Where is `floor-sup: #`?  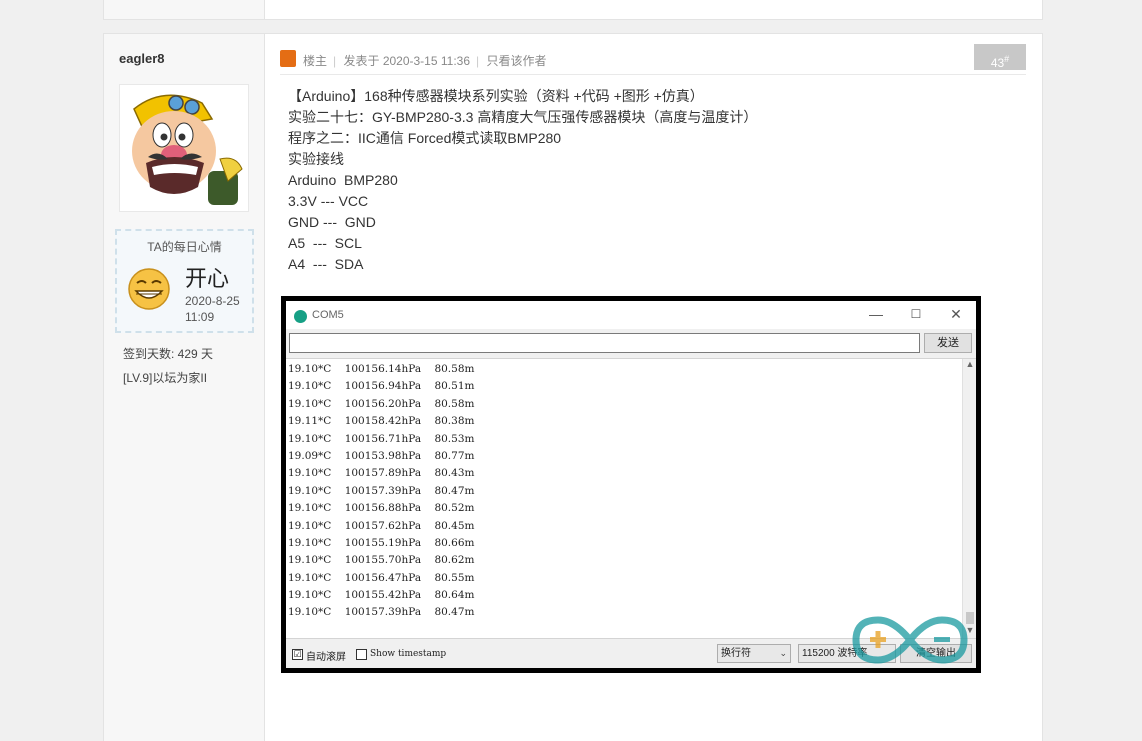
floor-sup: # is located at coordinates (1007, 59).